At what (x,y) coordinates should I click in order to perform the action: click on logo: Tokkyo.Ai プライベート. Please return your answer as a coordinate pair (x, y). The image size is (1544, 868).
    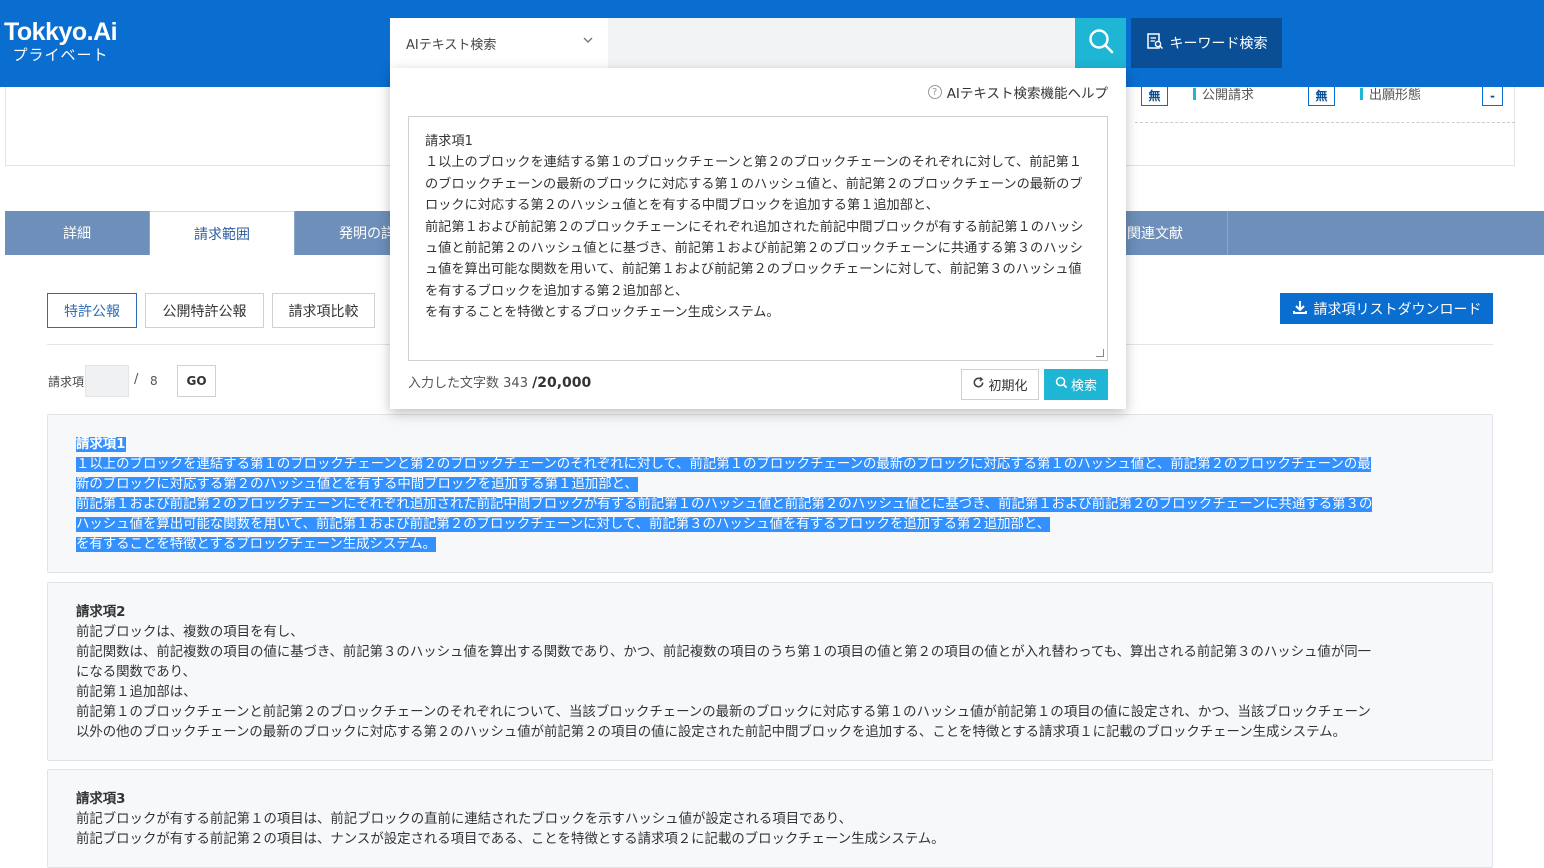
    Looking at the image, I should click on (61, 41).